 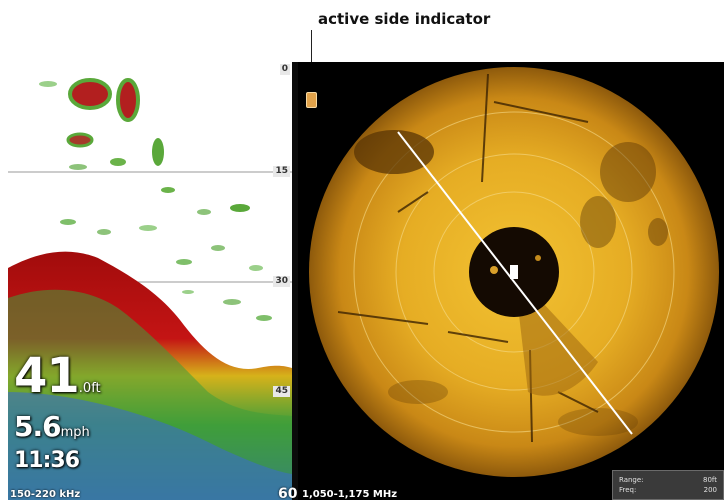 I want to click on freq-row: Freq: 200, so click(x=668, y=490).